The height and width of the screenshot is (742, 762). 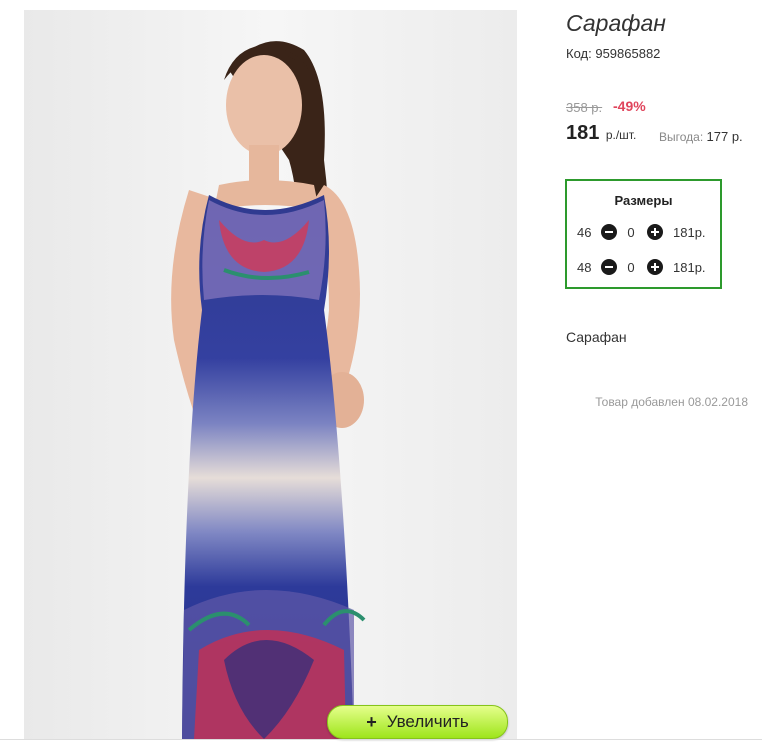 What do you see at coordinates (643, 200) in the screenshot?
I see `sizes-title: Размеры` at bounding box center [643, 200].